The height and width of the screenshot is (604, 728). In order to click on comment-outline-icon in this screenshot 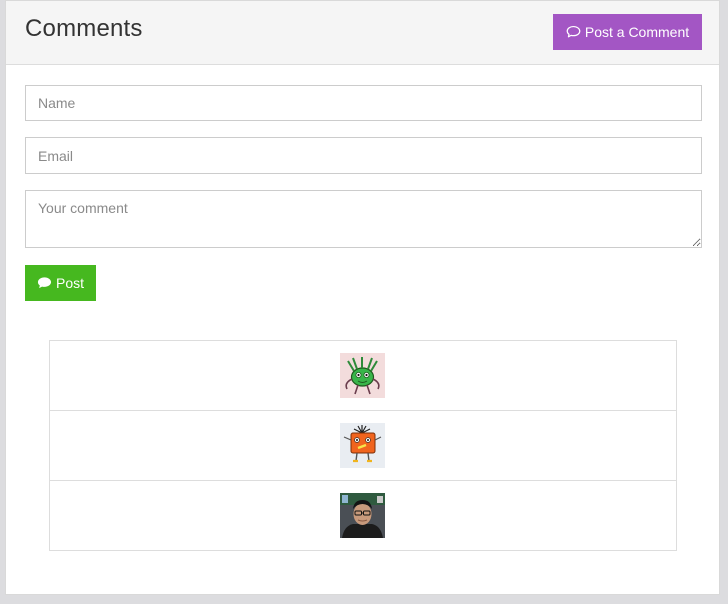, I will do `click(573, 31)`.